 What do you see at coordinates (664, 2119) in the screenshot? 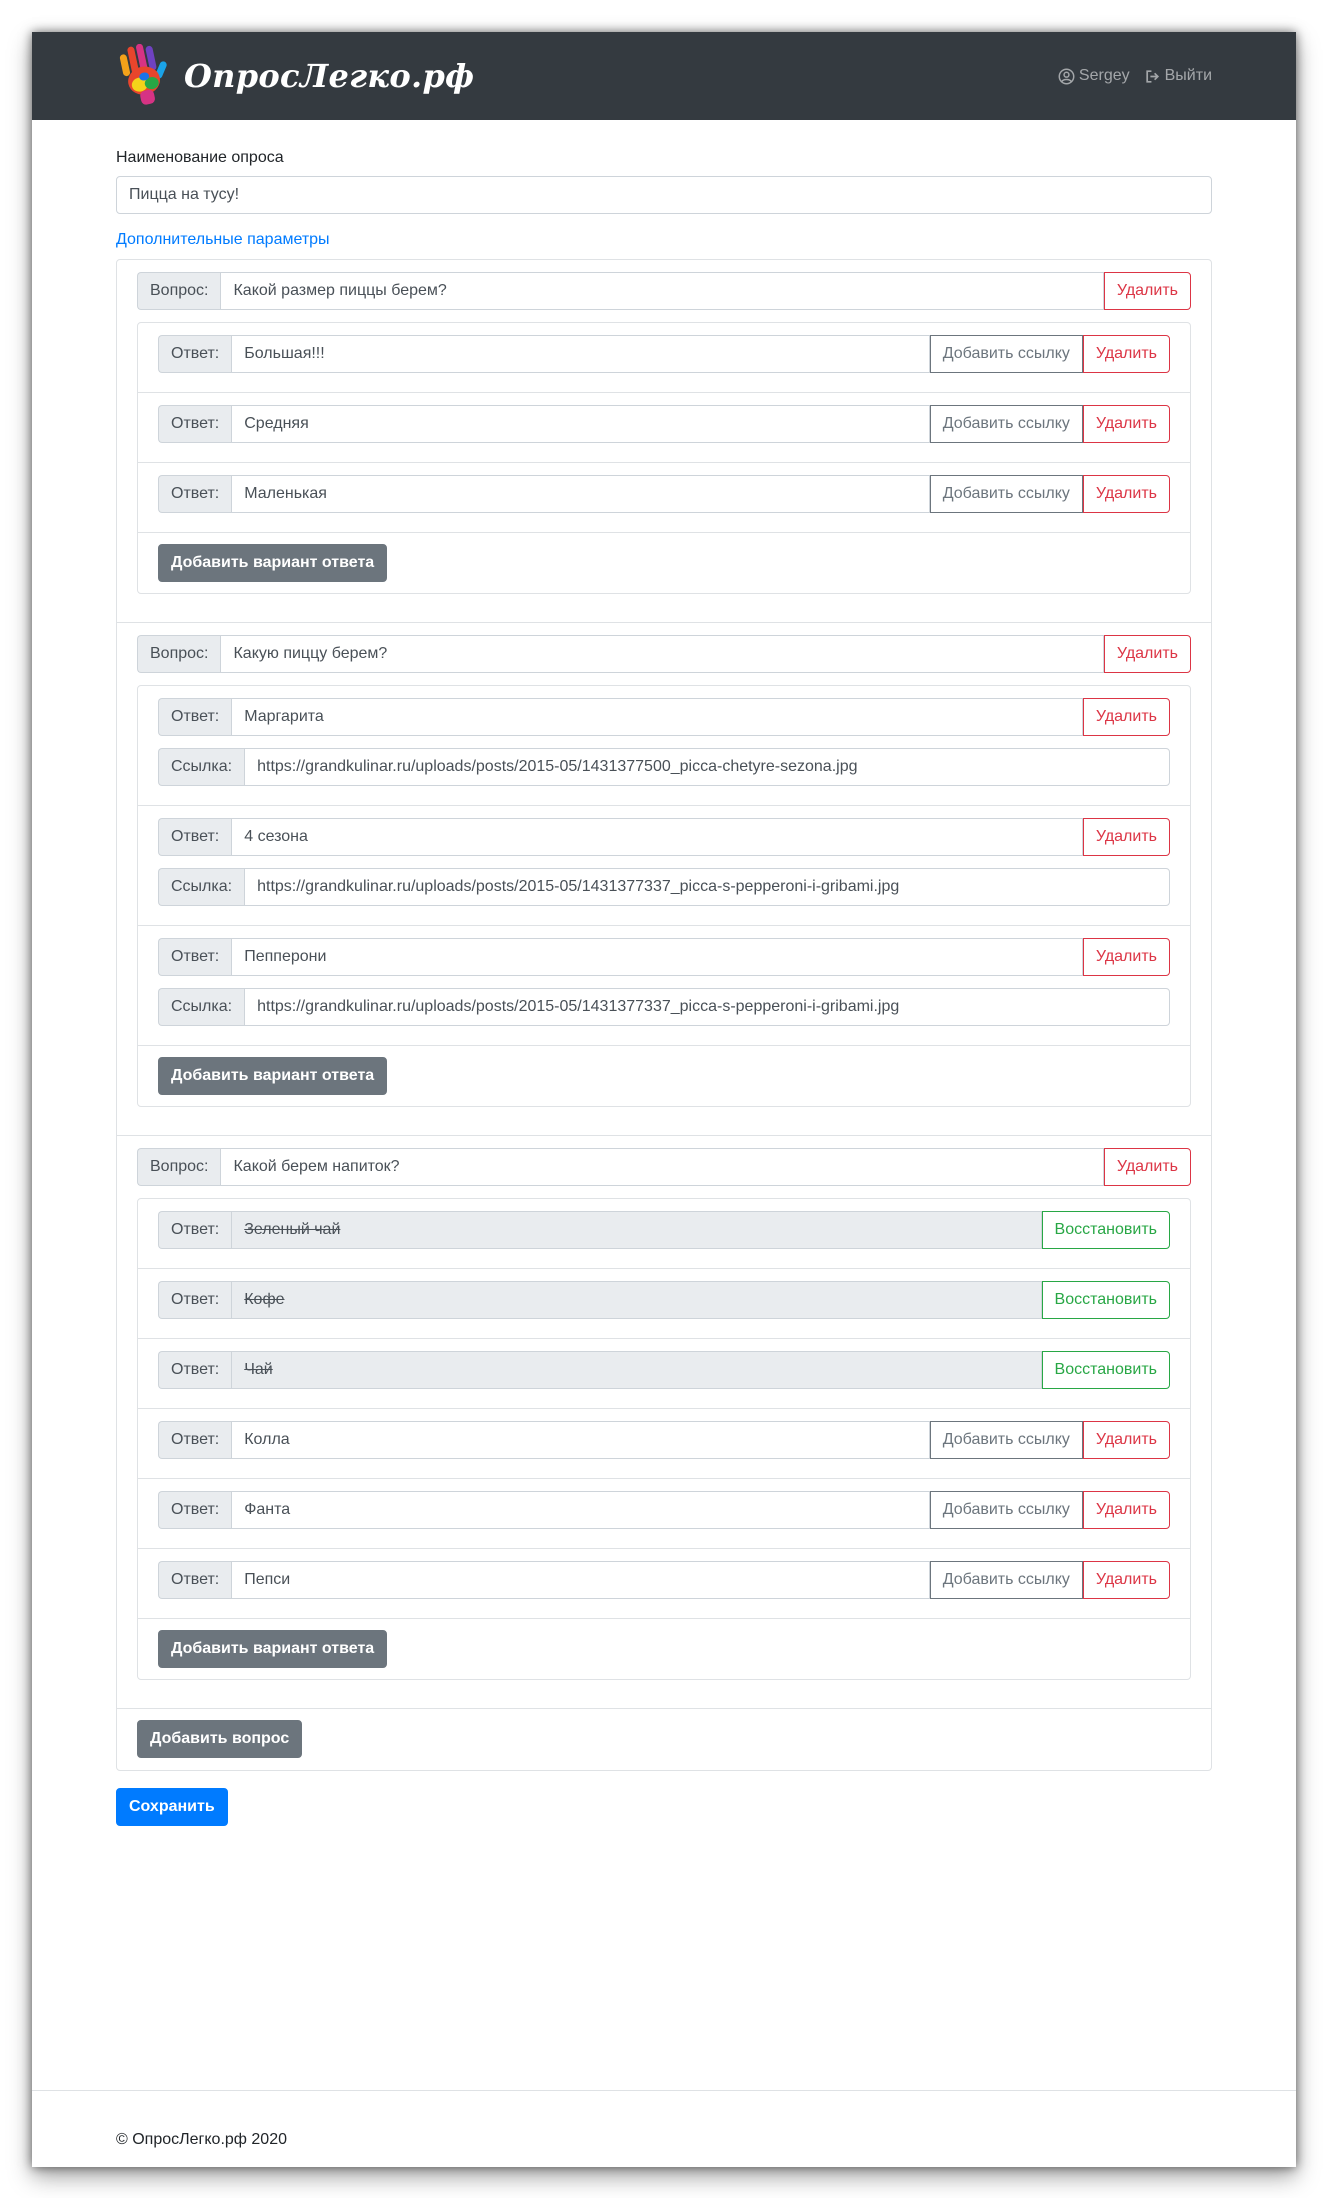
I see `footer: © ОпросЛегко.рф 2020` at bounding box center [664, 2119].